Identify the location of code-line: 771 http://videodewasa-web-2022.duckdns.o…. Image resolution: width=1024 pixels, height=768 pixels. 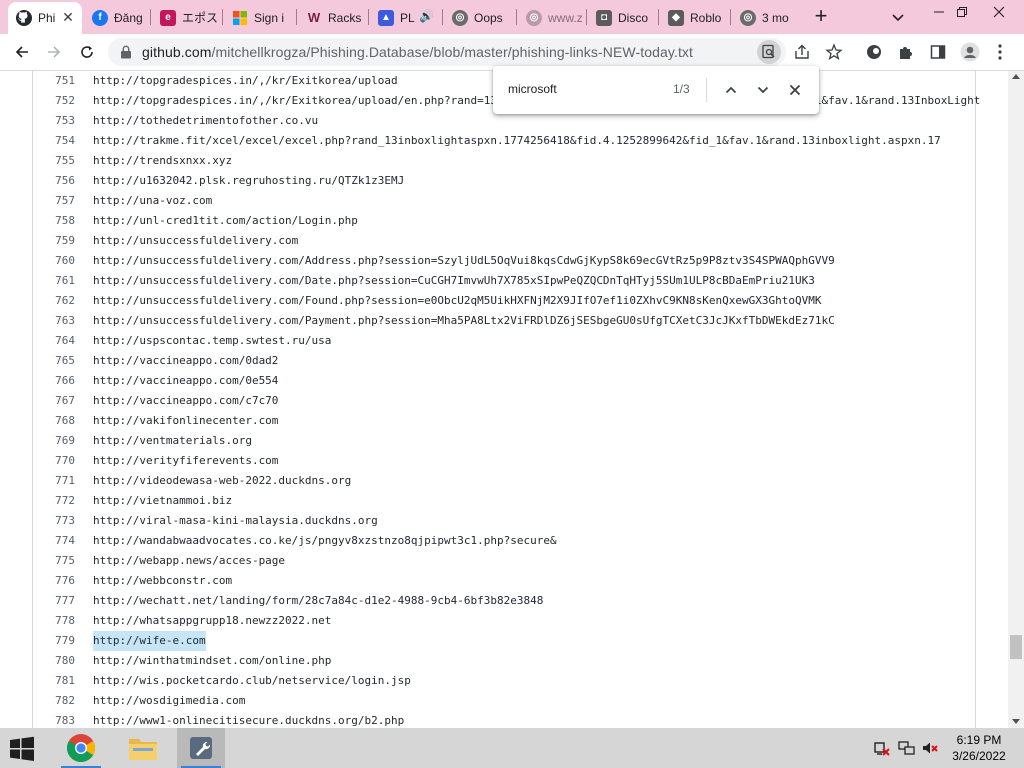
(504, 481).